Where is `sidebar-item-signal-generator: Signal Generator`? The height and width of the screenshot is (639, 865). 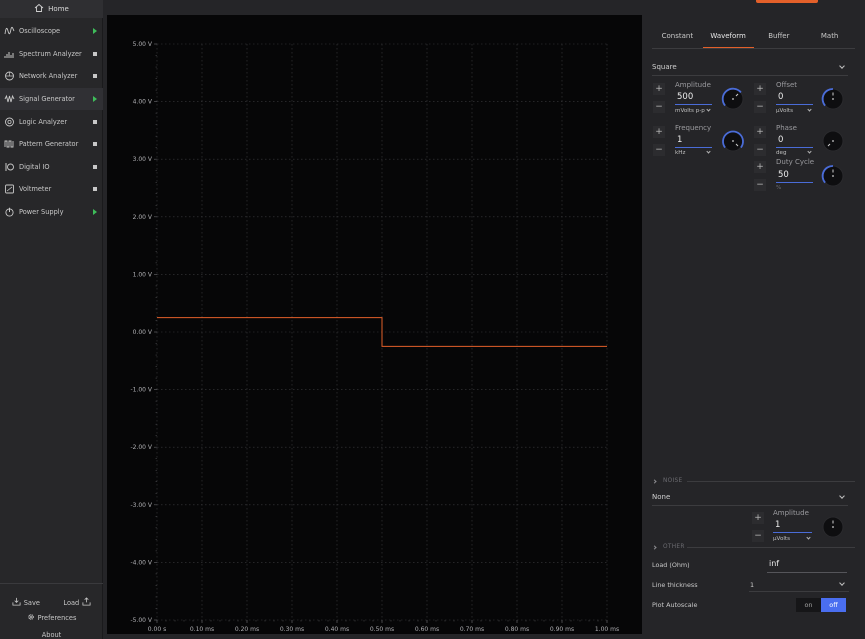 sidebar-item-signal-generator: Signal Generator is located at coordinates (51, 99).